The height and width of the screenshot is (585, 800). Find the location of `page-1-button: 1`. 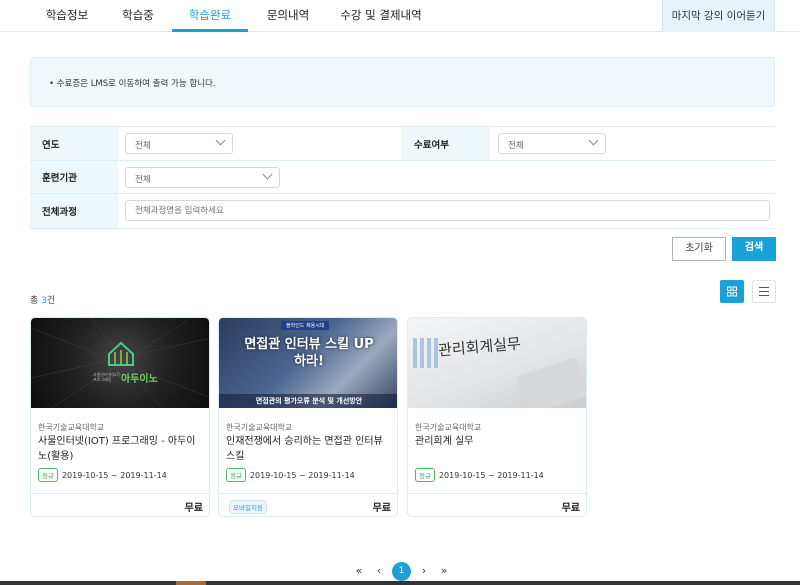

page-1-button: 1 is located at coordinates (401, 571).